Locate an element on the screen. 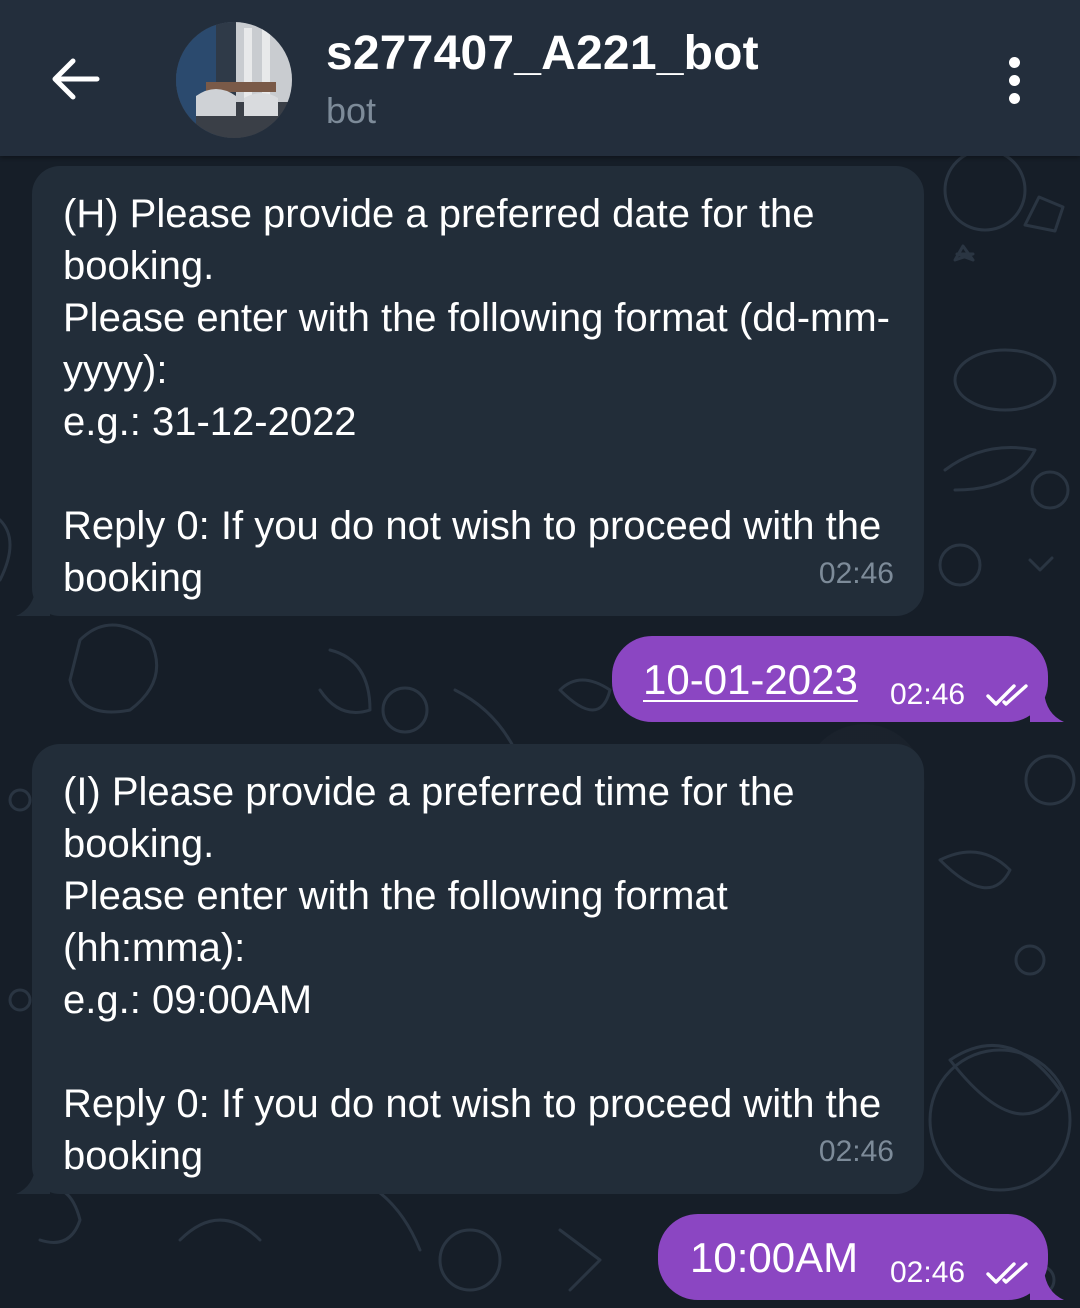 The width and height of the screenshot is (1080, 1308). chat-header: s277407_A221_bot bot is located at coordinates (540, 78).